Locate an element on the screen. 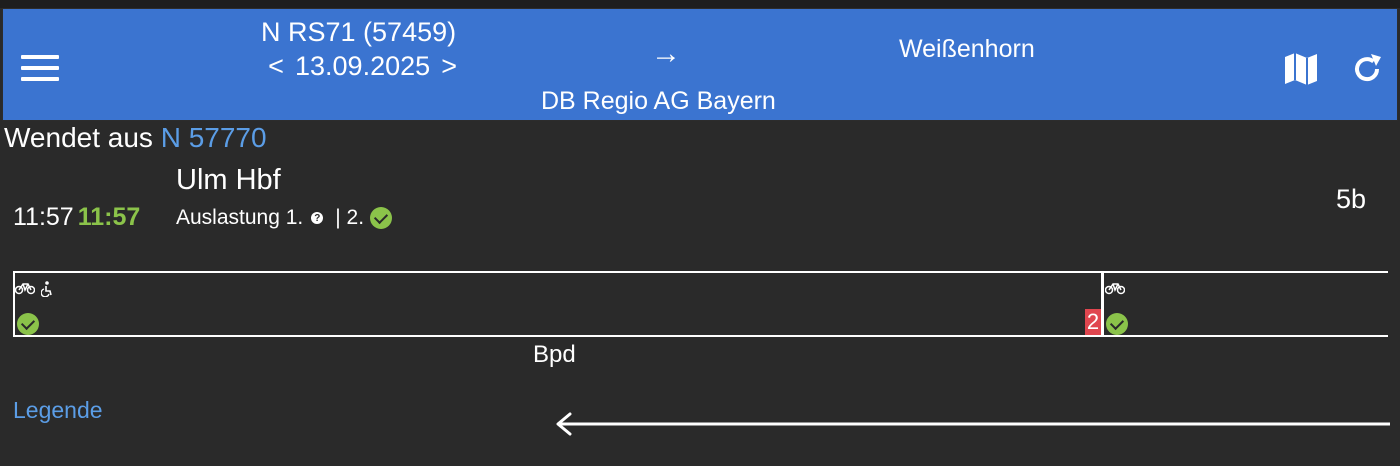 The width and height of the screenshot is (1400, 466). turns-from-label: Wendet aus is located at coordinates (78, 137).